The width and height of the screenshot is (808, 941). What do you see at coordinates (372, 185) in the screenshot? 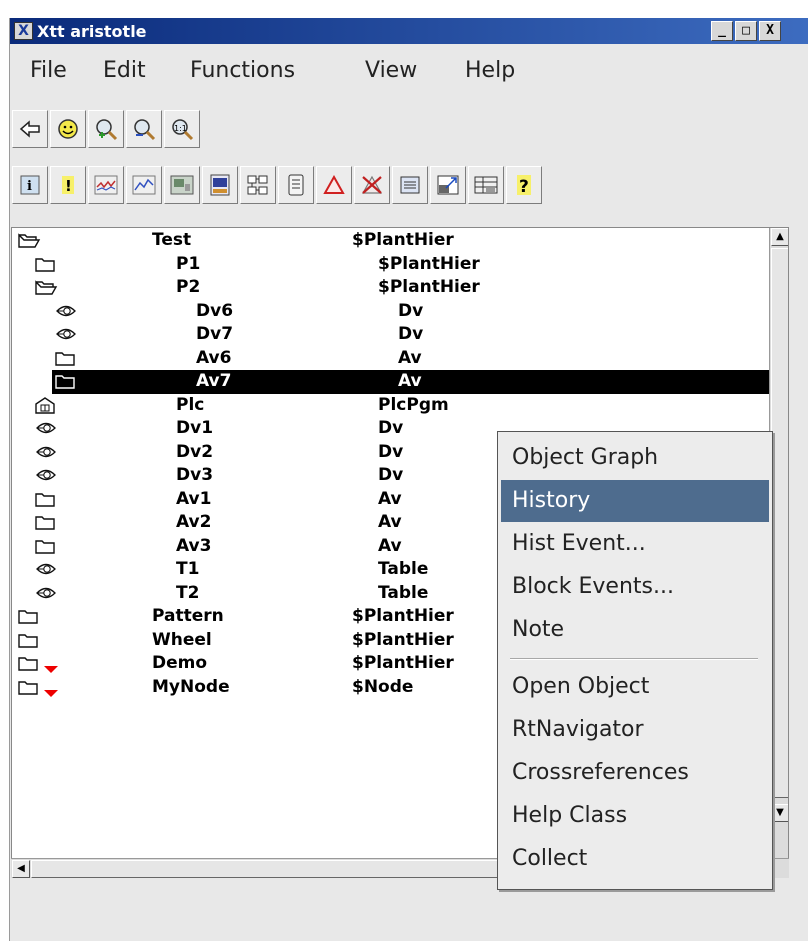
I see `no-alarm-icon` at bounding box center [372, 185].